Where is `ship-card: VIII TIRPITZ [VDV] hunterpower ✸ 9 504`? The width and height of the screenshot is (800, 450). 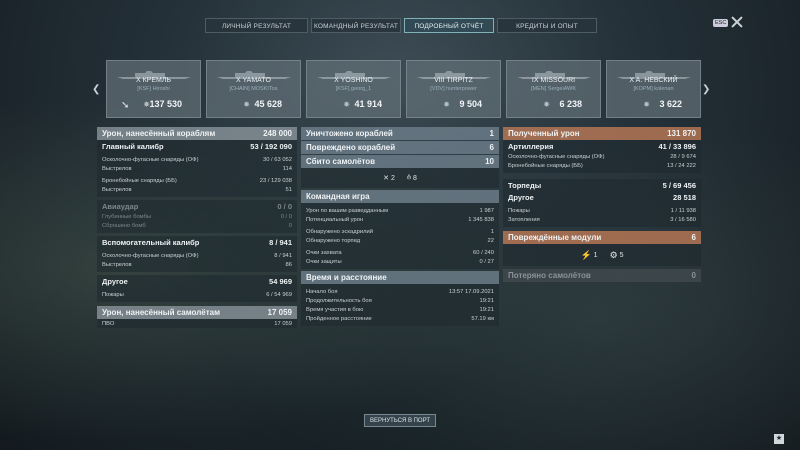 ship-card: VIII TIRPITZ [VDV] hunterpower ✸ 9 504 is located at coordinates (453, 89).